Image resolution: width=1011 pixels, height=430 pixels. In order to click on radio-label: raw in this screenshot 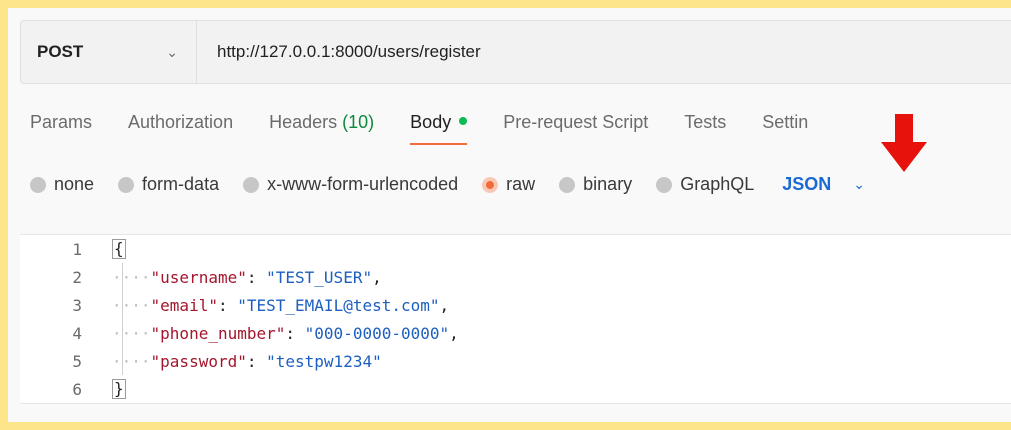, I will do `click(521, 184)`.